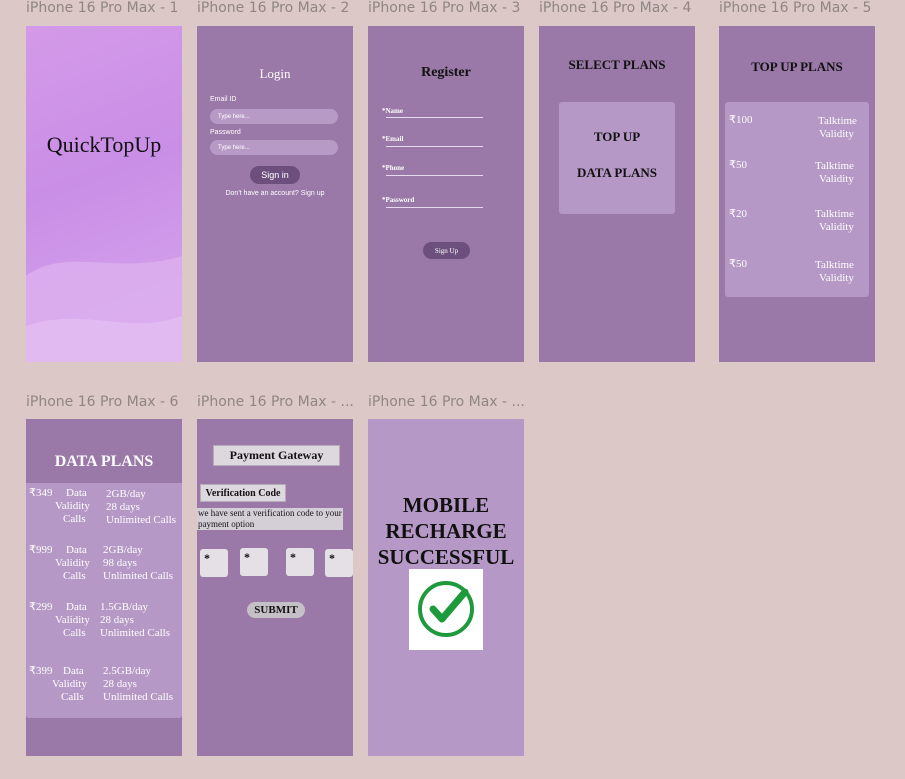 Image resolution: width=905 pixels, height=779 pixels. Describe the element at coordinates (398, 200) in the screenshot. I see `password-label: *Password` at that location.